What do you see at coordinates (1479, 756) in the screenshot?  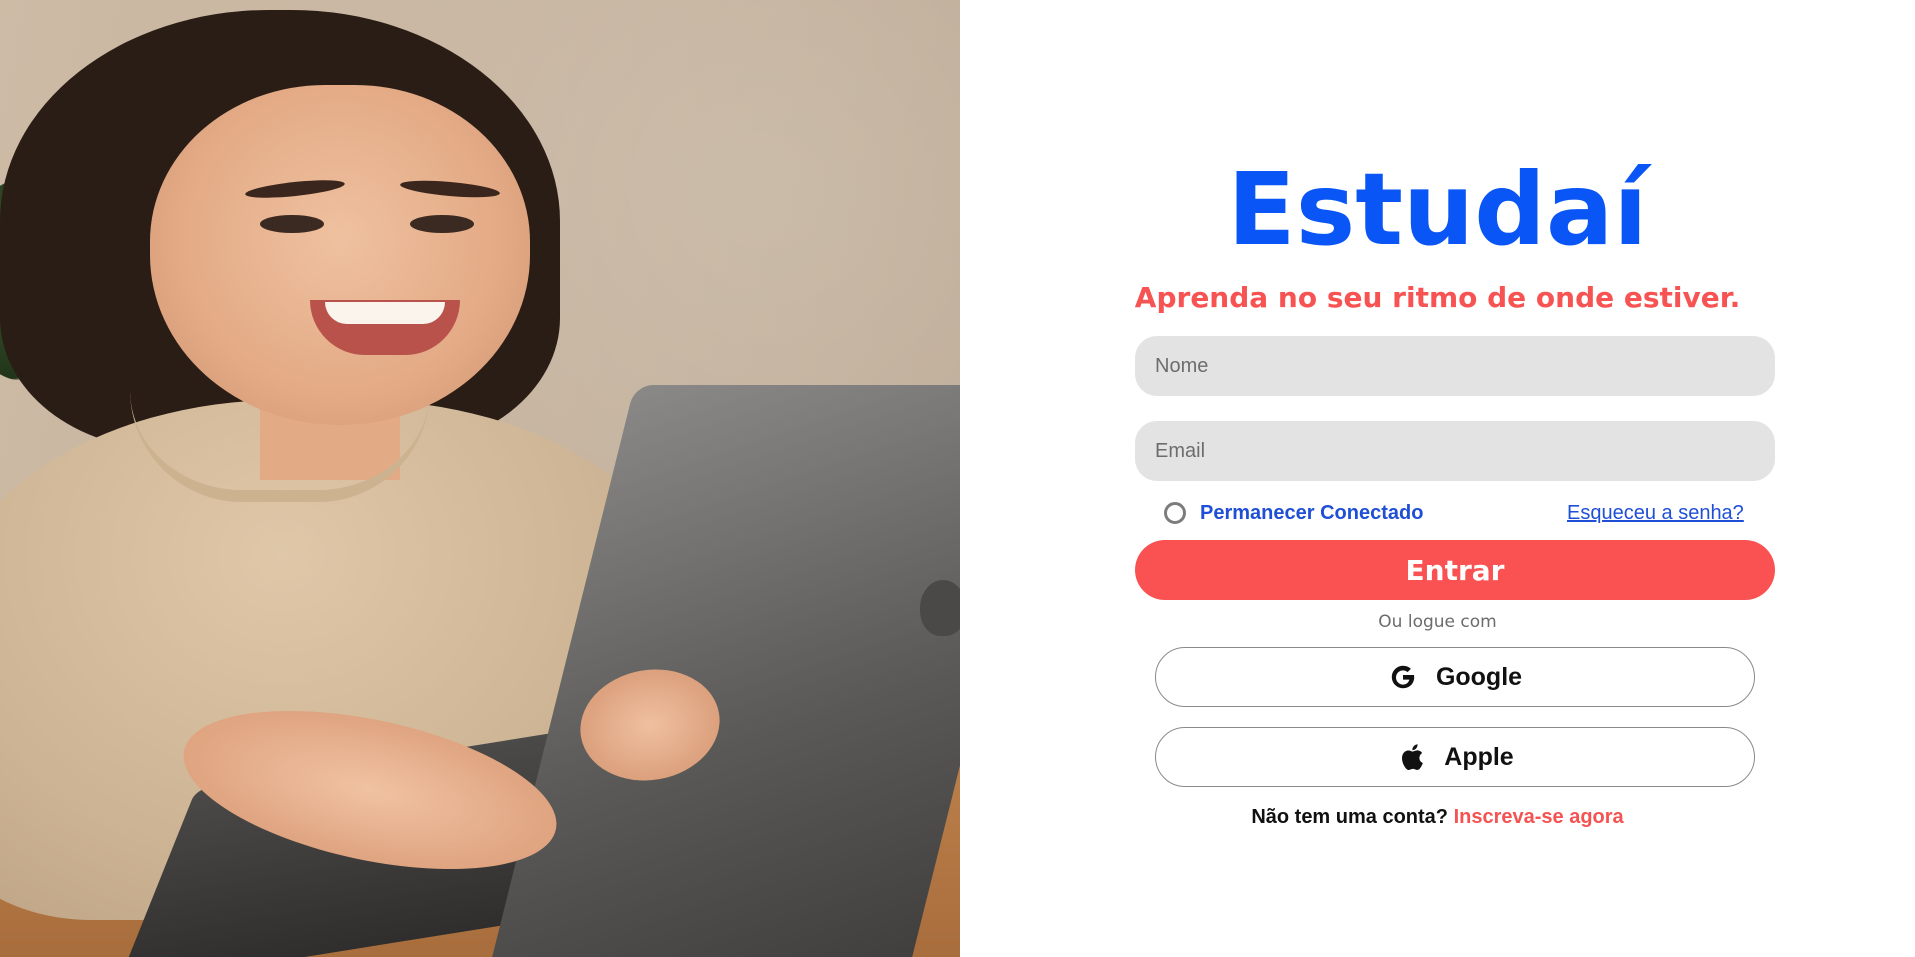 I see `apple-button-label: Apple` at bounding box center [1479, 756].